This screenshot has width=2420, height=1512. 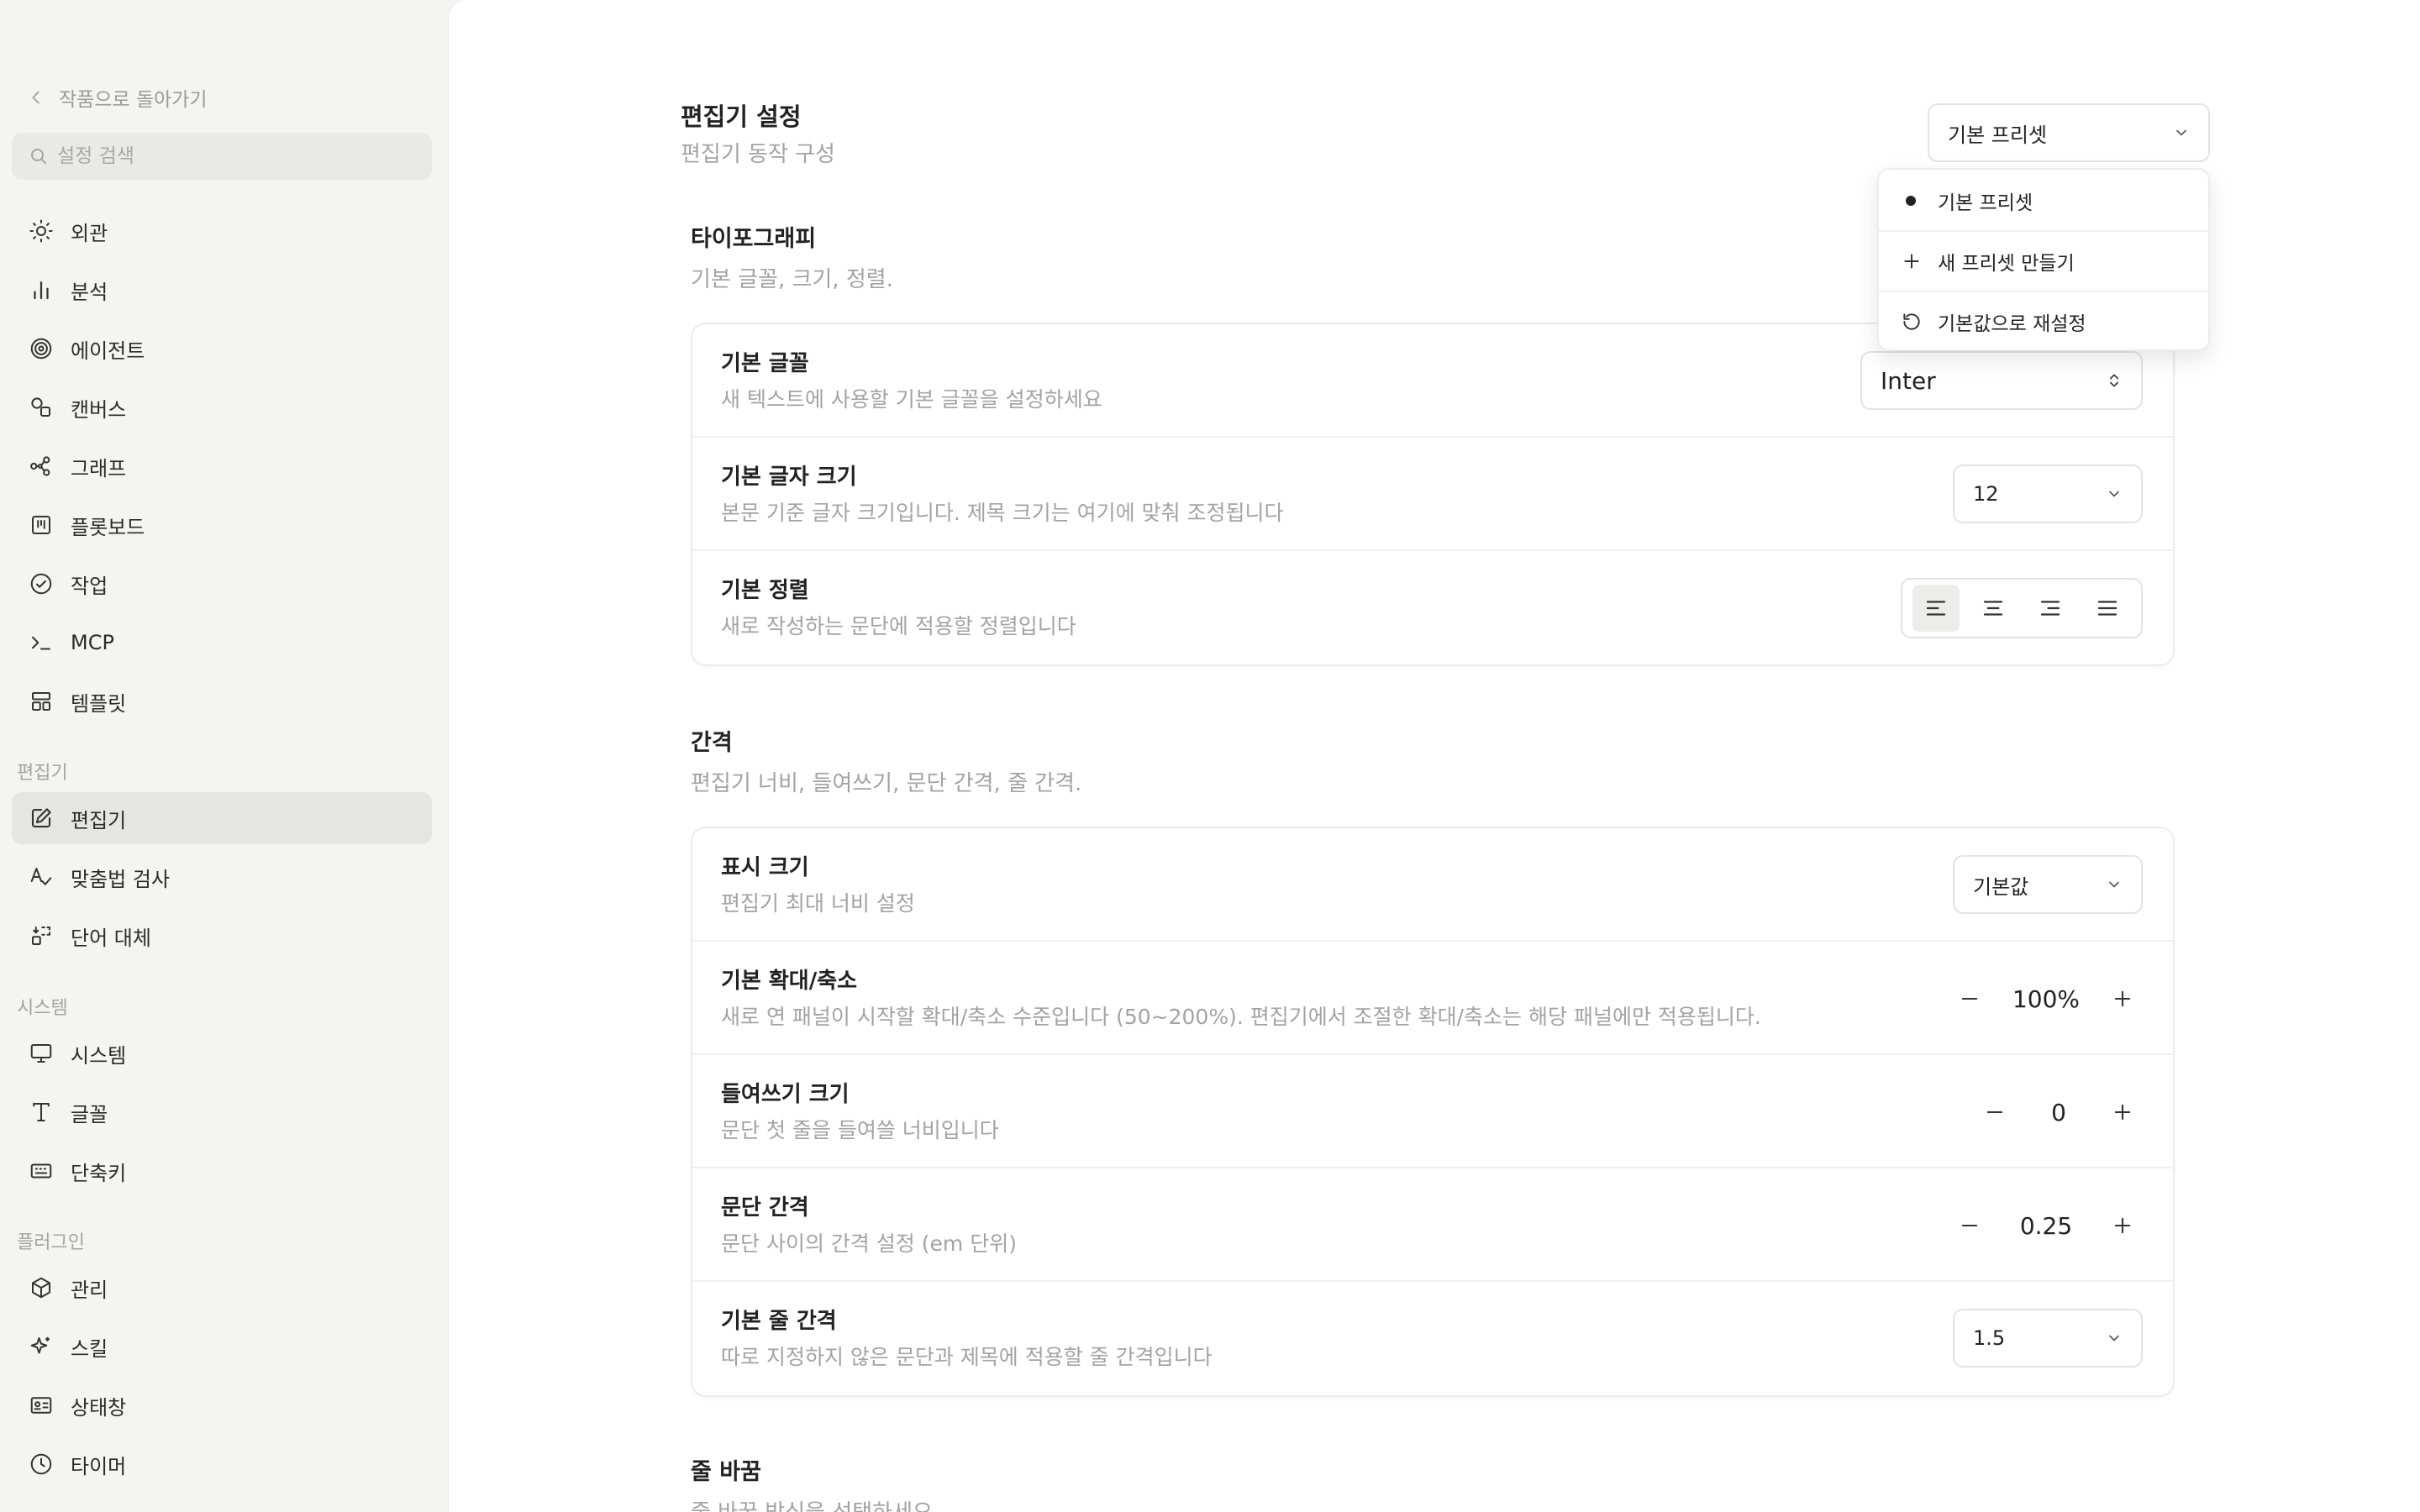 I want to click on align-left-icon, so click(x=1936, y=608).